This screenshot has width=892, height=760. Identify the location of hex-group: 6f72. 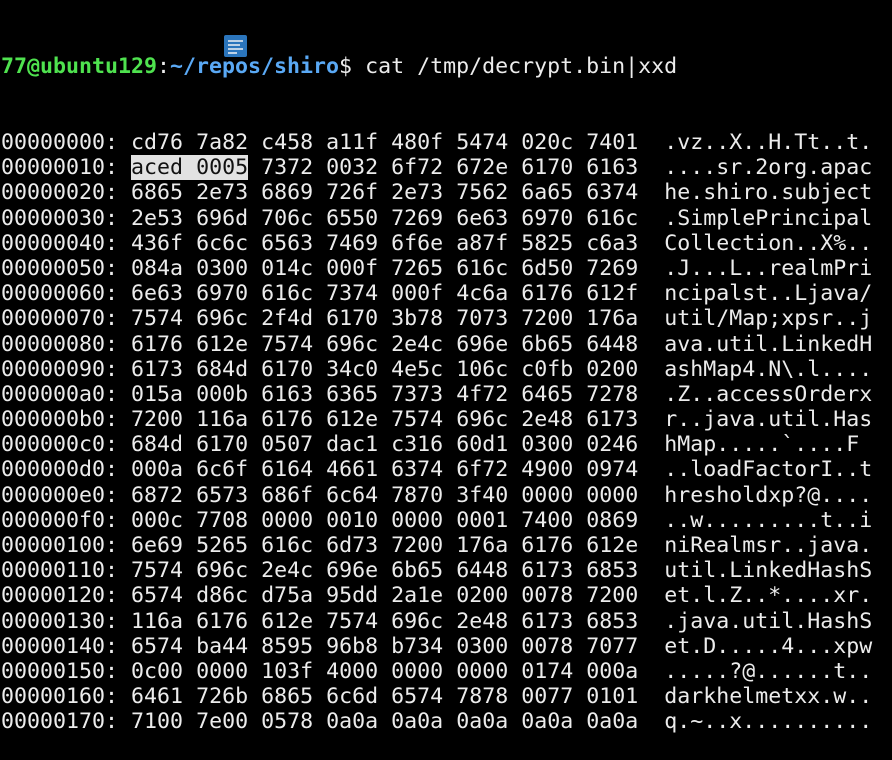
(417, 168).